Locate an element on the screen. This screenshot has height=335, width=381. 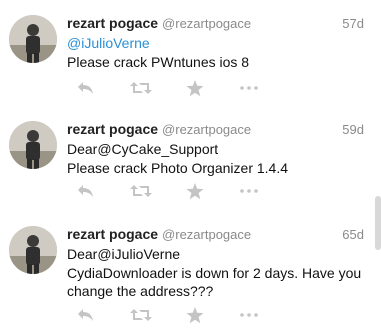
tweet-header: rezart pogace @rezartpogace 57d is located at coordinates (219, 24).